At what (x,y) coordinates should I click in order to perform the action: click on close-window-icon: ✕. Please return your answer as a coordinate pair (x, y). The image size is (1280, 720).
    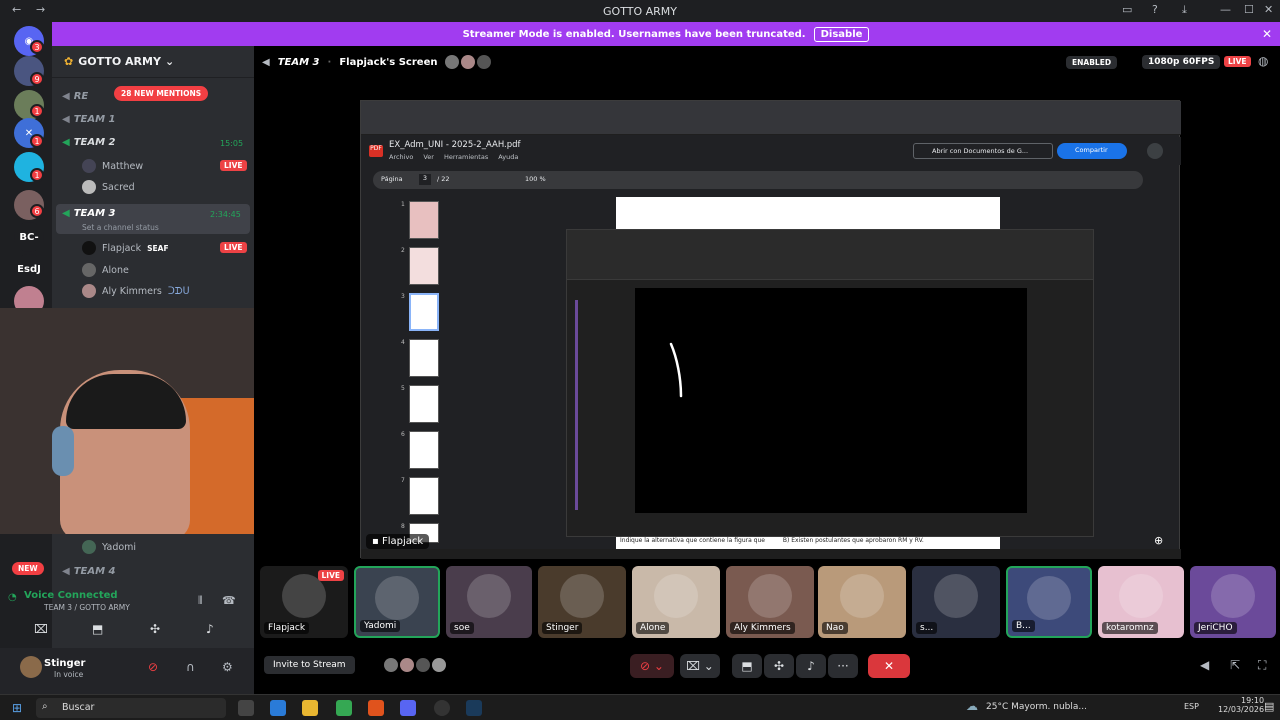
    Looking at the image, I should click on (1268, 9).